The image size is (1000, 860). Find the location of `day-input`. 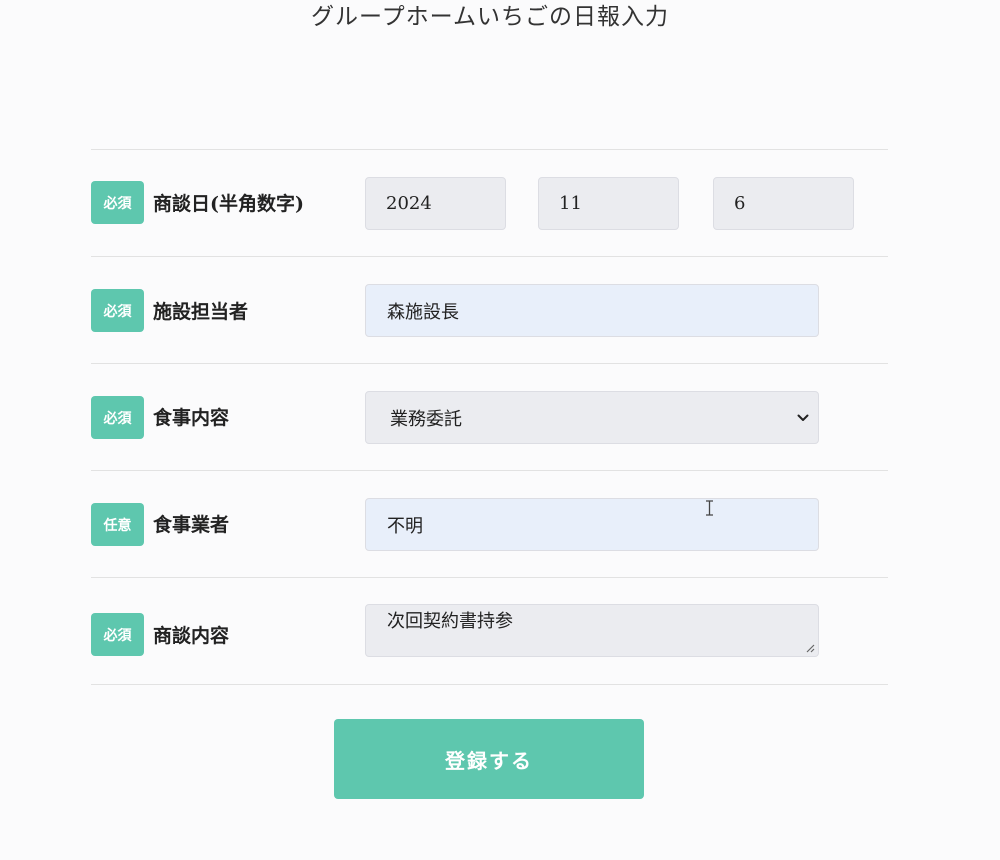

day-input is located at coordinates (783, 203).